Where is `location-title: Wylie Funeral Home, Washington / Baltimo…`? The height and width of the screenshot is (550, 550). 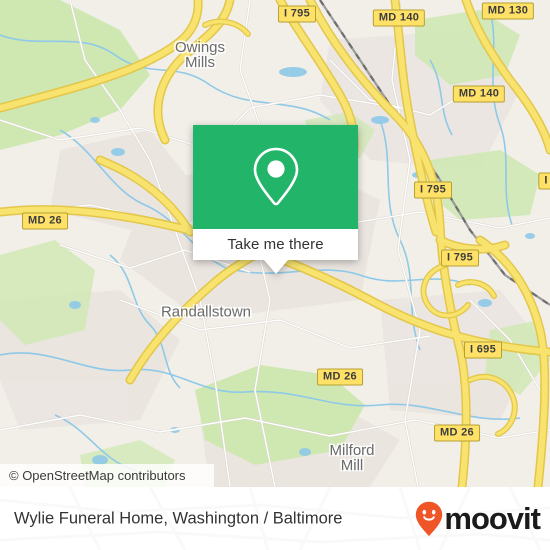 location-title: Wylie Funeral Home, Washington / Baltimo… is located at coordinates (178, 518).